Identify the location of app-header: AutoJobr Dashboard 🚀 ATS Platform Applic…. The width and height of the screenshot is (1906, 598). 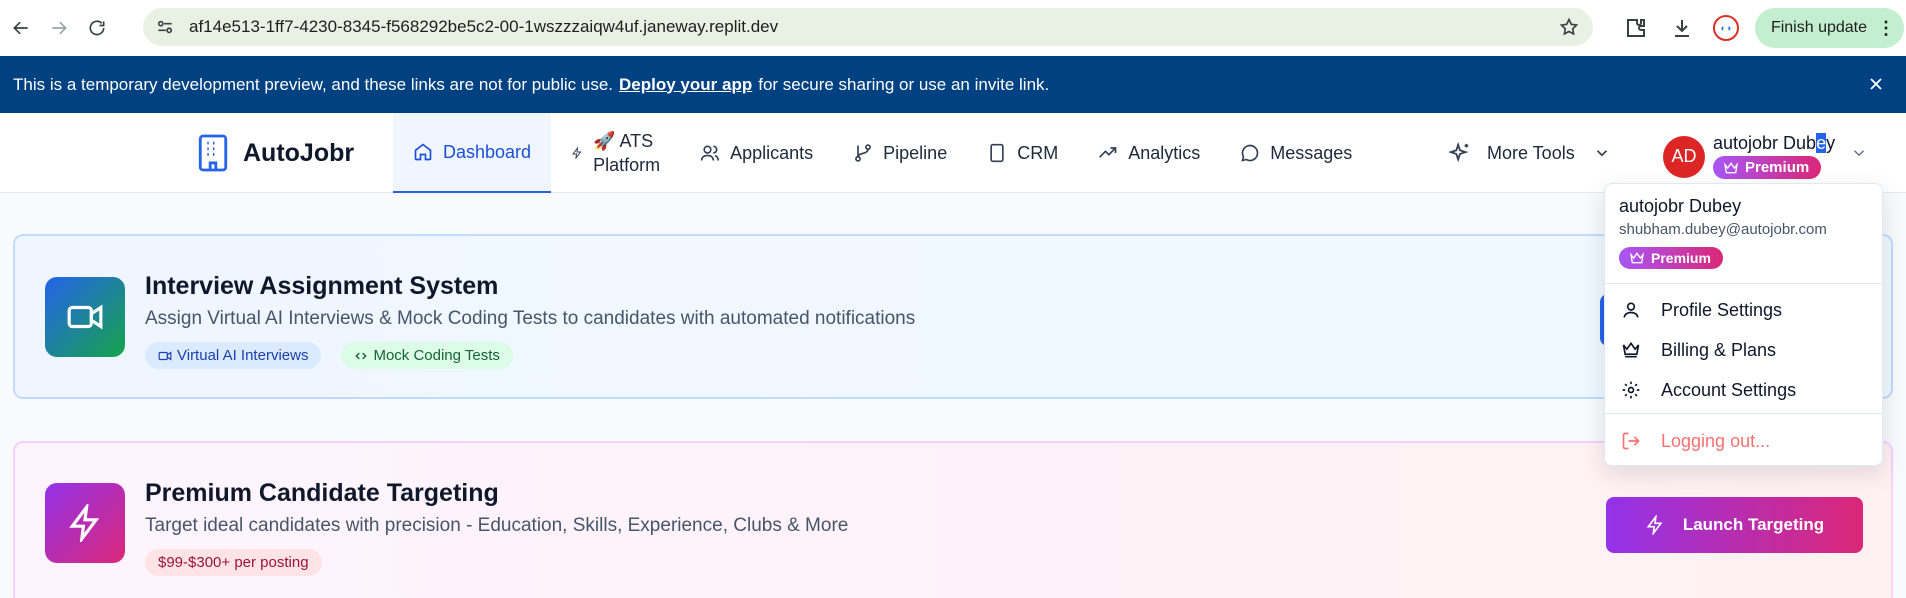
(953, 153).